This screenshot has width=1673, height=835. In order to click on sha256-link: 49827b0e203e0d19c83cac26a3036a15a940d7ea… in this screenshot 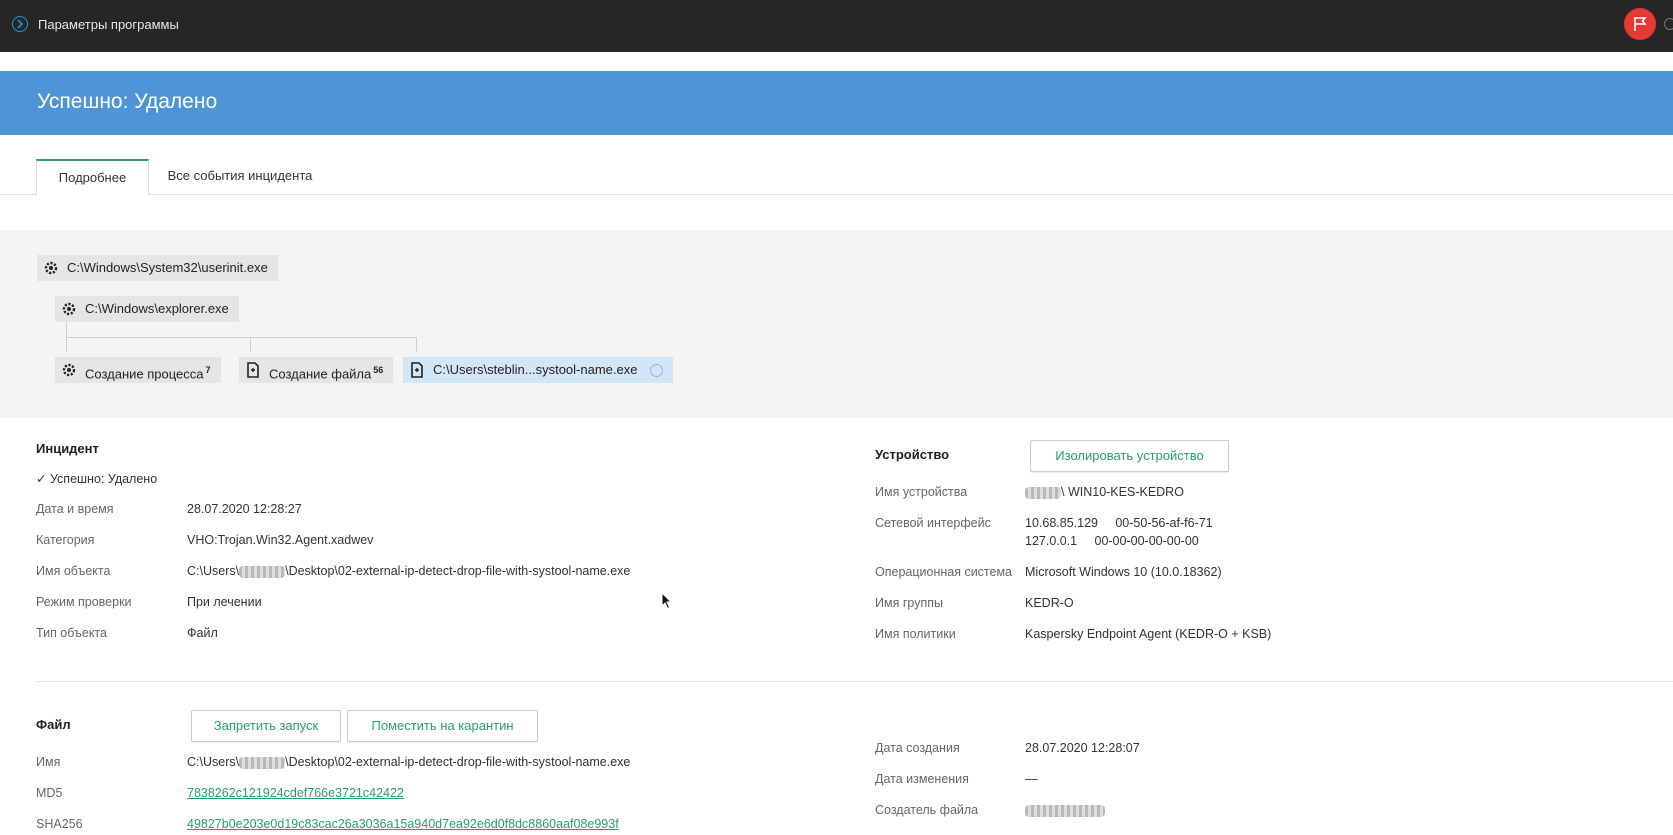, I will do `click(403, 824)`.